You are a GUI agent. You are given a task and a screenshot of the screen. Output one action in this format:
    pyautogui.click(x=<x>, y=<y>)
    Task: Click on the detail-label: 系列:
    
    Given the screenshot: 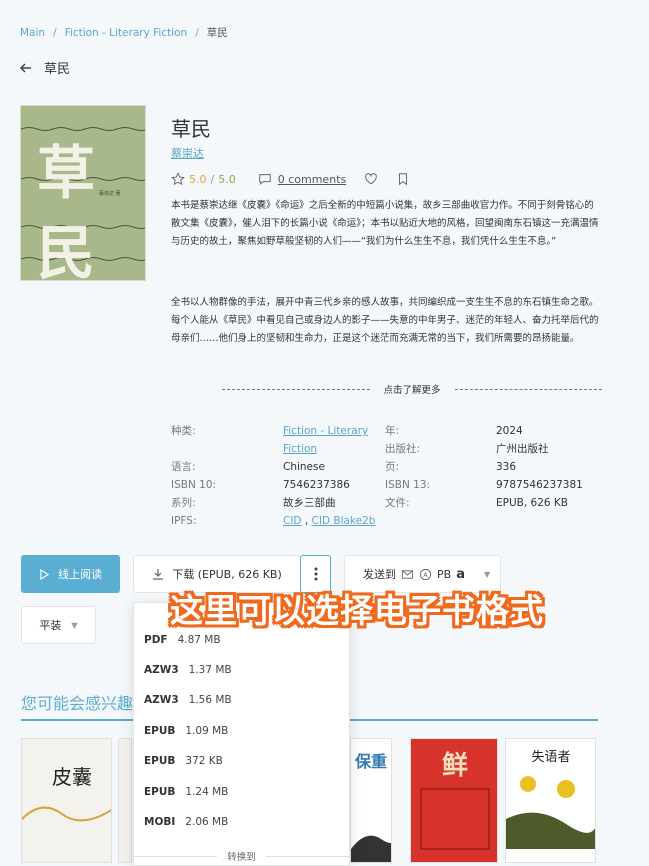 What is the action you would take?
    pyautogui.click(x=183, y=503)
    